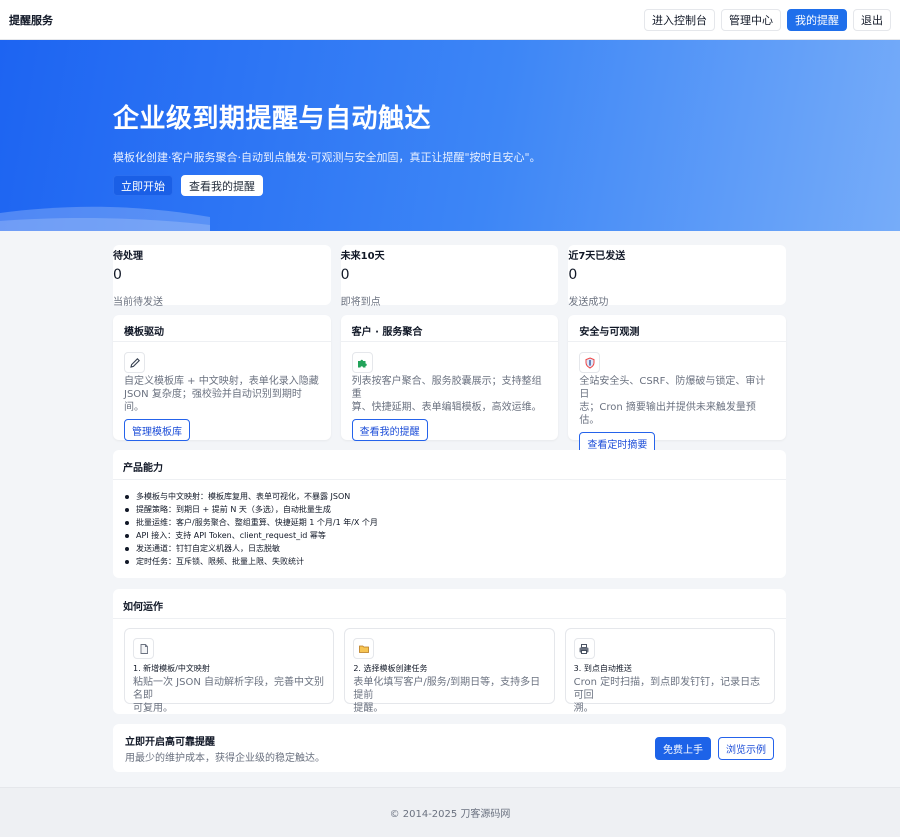  What do you see at coordinates (872, 19) in the screenshot?
I see `logout-button: 退出` at bounding box center [872, 19].